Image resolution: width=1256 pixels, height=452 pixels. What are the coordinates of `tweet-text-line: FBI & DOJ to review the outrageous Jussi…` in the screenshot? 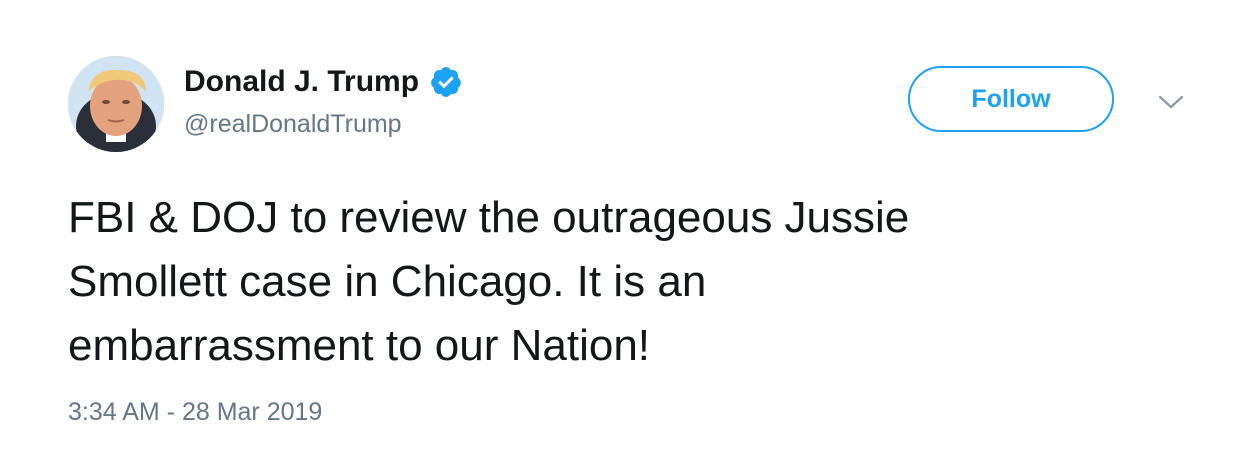 It's located at (489, 217).